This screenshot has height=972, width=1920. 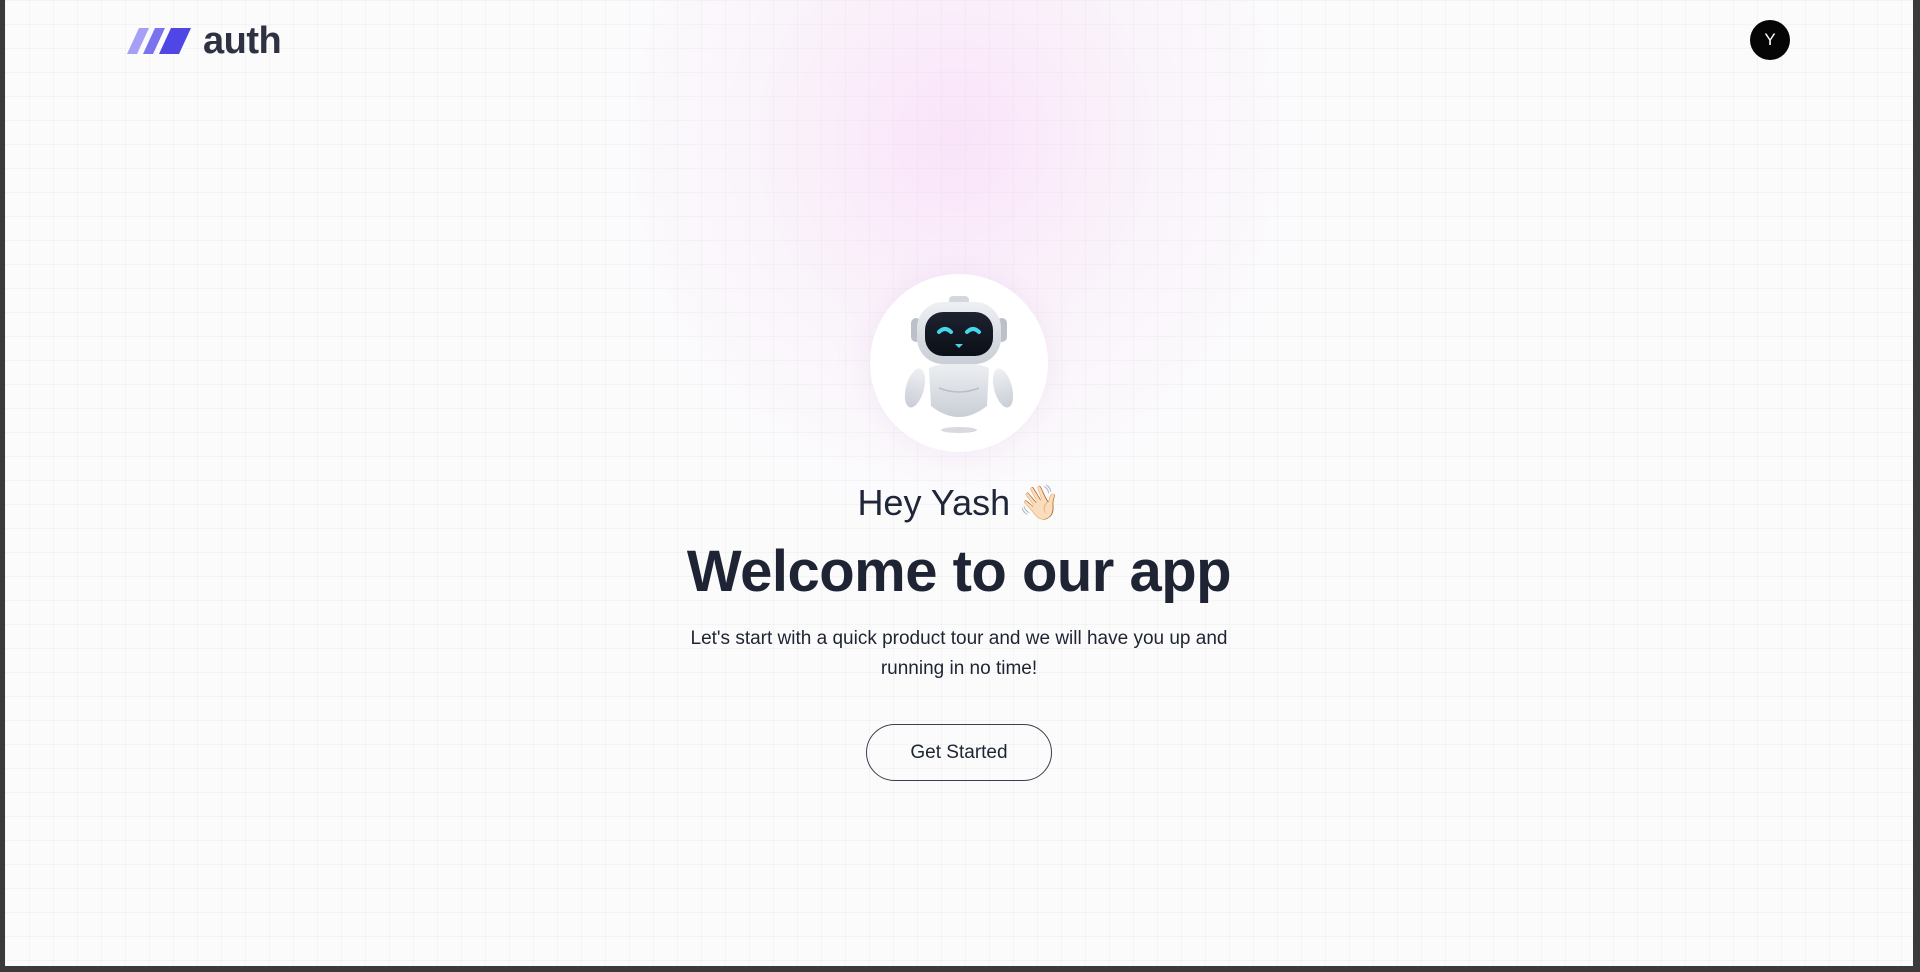 I want to click on logo: auth, so click(x=203, y=41).